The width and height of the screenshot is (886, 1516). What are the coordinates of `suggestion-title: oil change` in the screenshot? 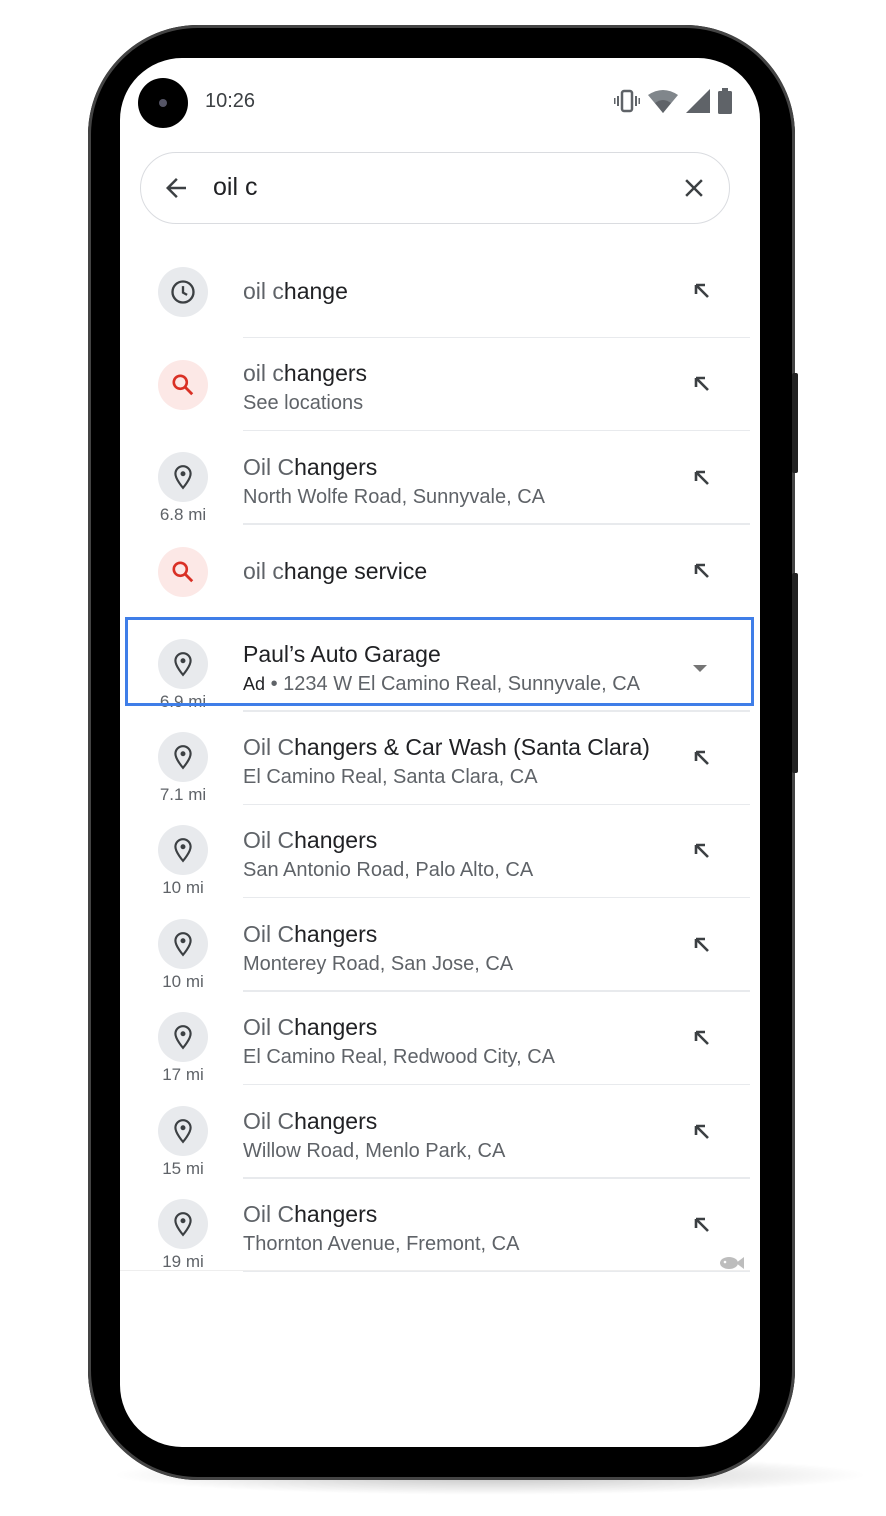 It's located at (295, 291).